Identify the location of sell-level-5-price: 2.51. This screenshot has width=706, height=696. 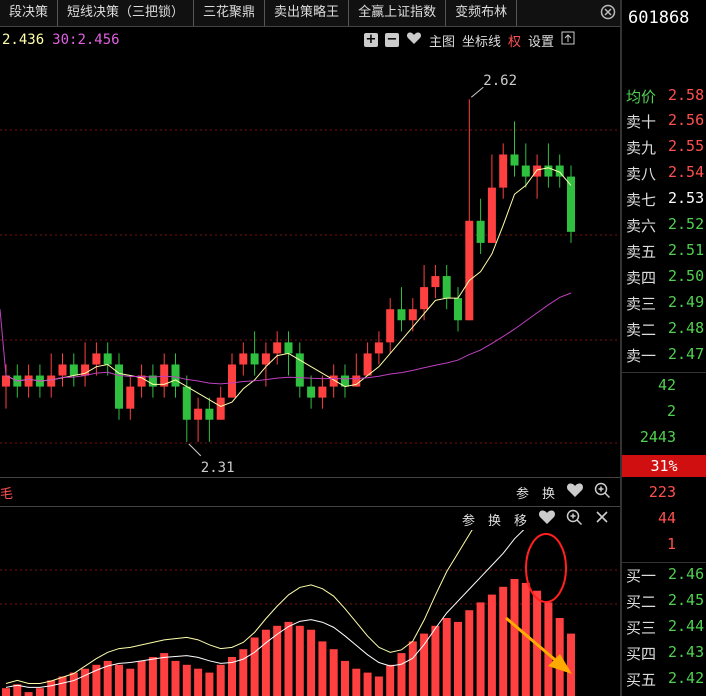
(686, 250).